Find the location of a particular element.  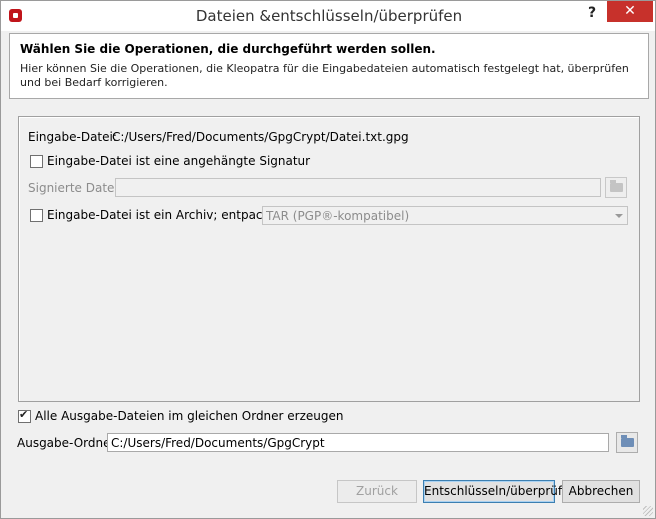

window-title: Dateien &entschlüsseln/überprüfen is located at coordinates (329, 16).